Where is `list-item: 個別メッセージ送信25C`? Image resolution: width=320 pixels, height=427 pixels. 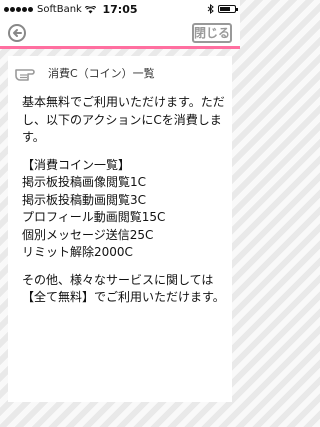 list-item: 個別メッセージ送信25C is located at coordinates (88, 234).